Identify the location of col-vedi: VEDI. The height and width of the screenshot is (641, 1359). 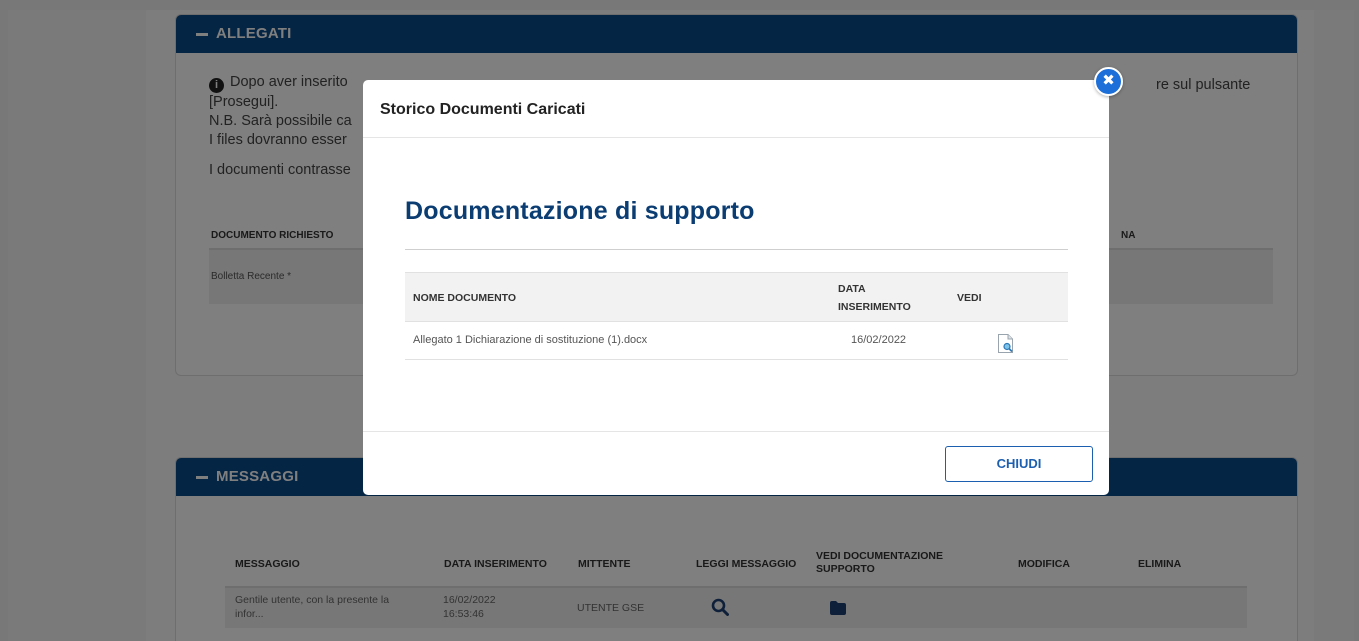
(969, 298).